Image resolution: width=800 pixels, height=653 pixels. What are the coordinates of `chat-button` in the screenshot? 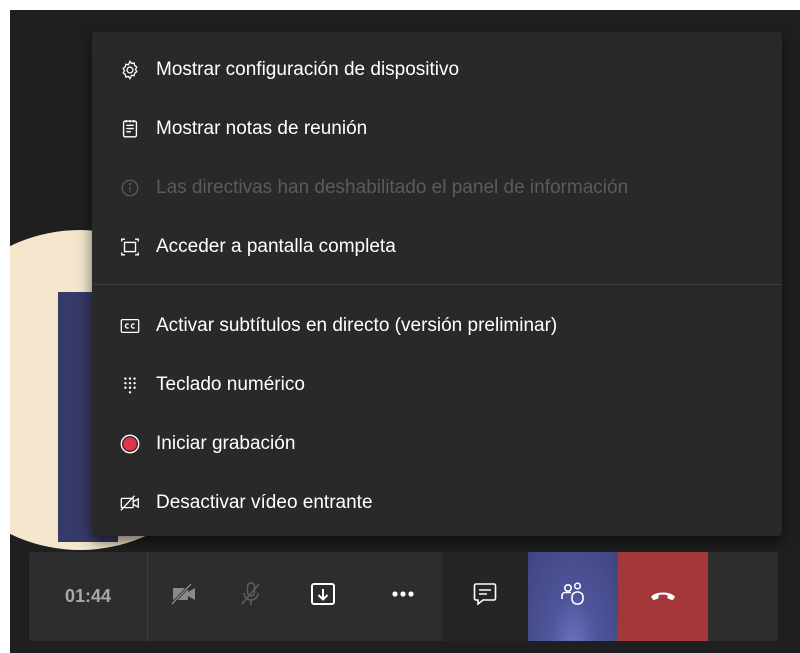 It's located at (485, 596).